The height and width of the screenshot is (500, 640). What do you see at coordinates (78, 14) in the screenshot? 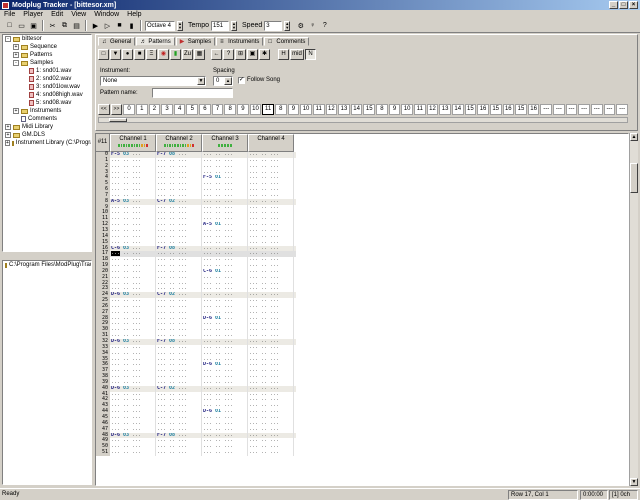
I see `menu-view: View` at bounding box center [78, 14].